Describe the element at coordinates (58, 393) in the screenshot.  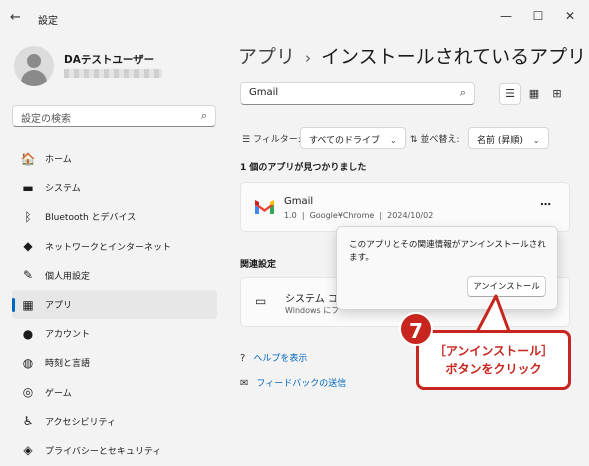
I see `sidebar-item-label: ゲーム` at that location.